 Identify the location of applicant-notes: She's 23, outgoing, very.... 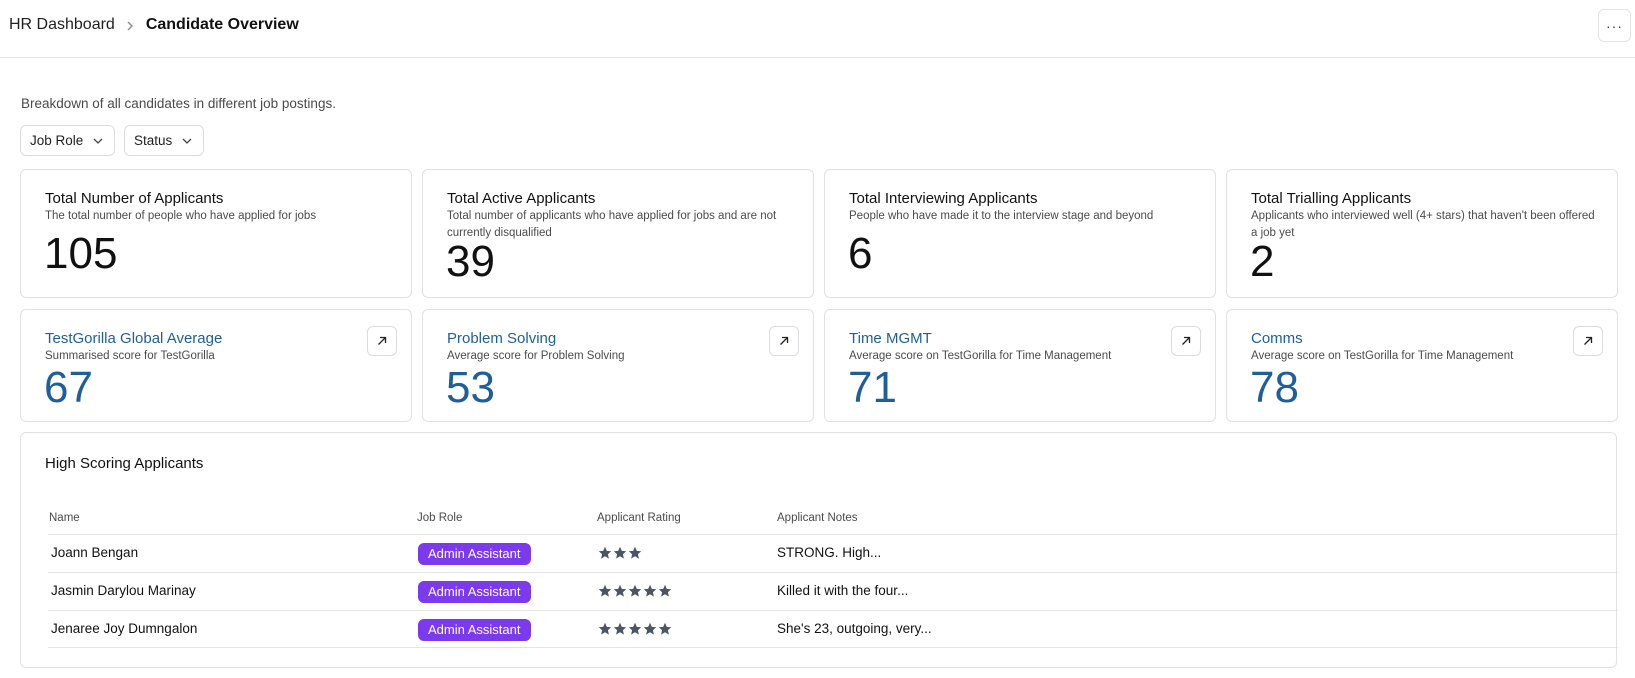
(854, 628).